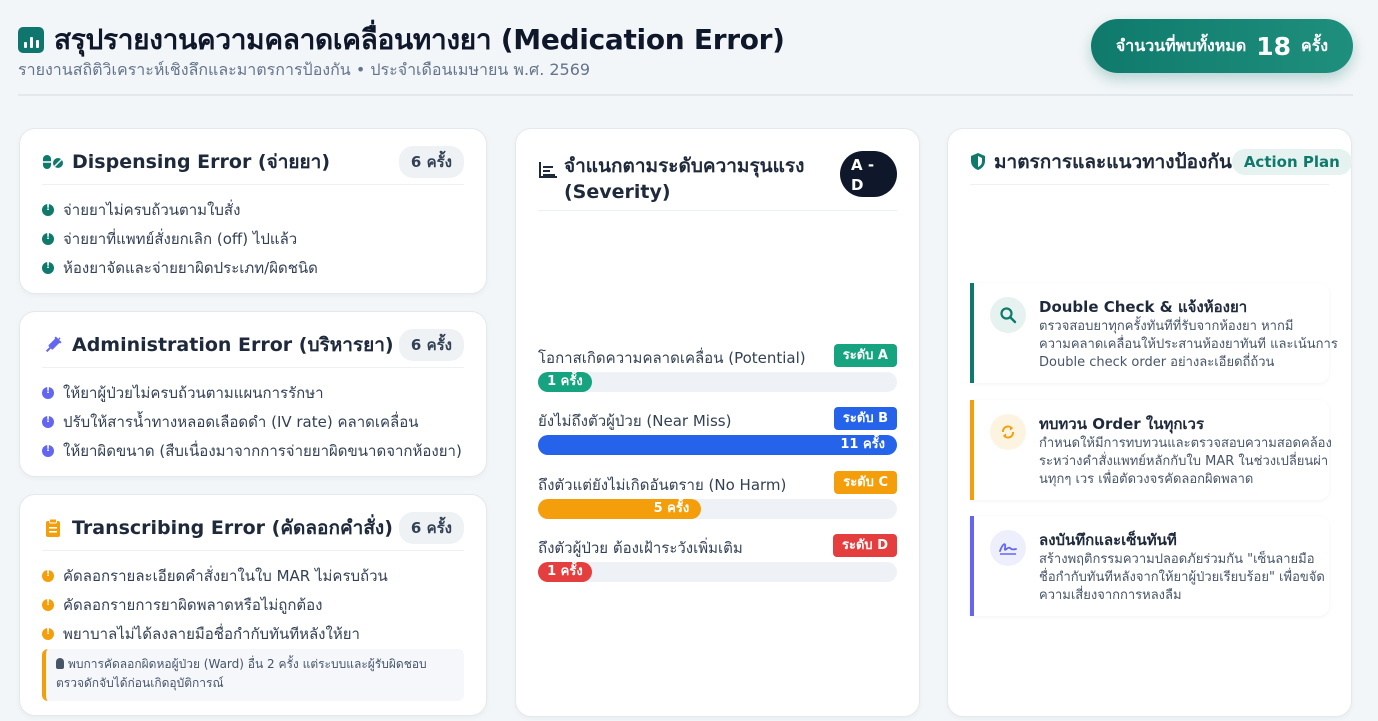 The image size is (1378, 721). I want to click on bar-chart-icon, so click(548, 170).